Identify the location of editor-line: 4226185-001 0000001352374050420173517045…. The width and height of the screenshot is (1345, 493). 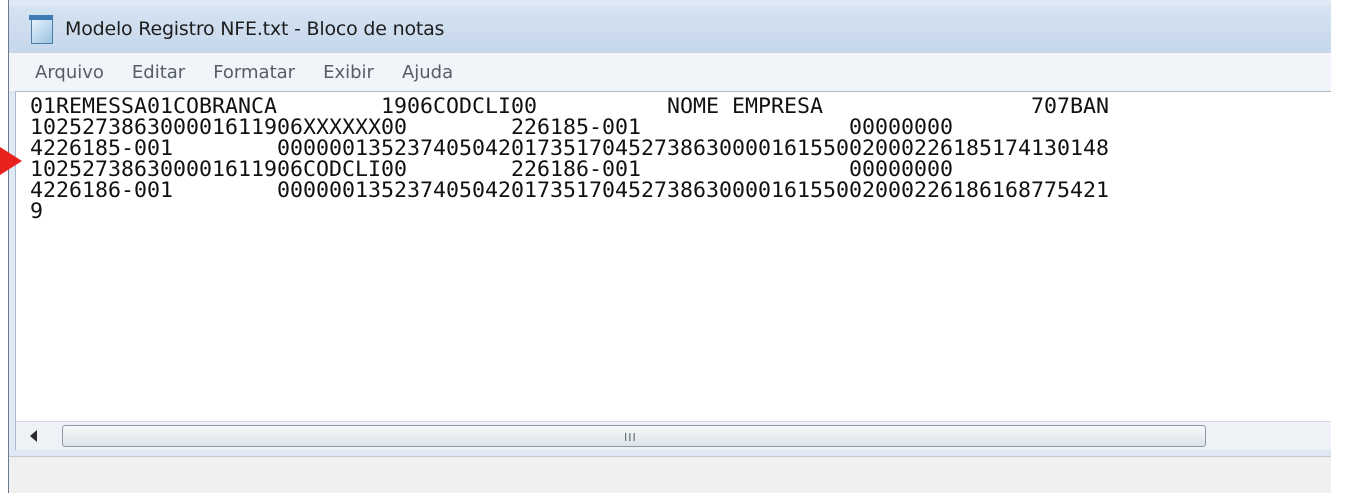
(570, 148).